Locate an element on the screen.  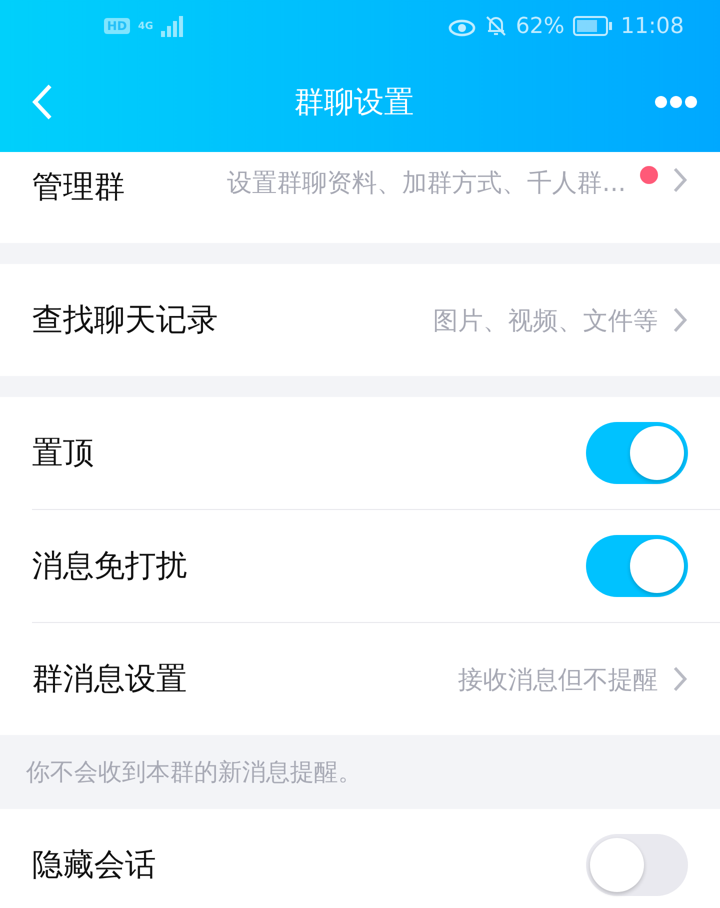
more-button is located at coordinates (676, 102).